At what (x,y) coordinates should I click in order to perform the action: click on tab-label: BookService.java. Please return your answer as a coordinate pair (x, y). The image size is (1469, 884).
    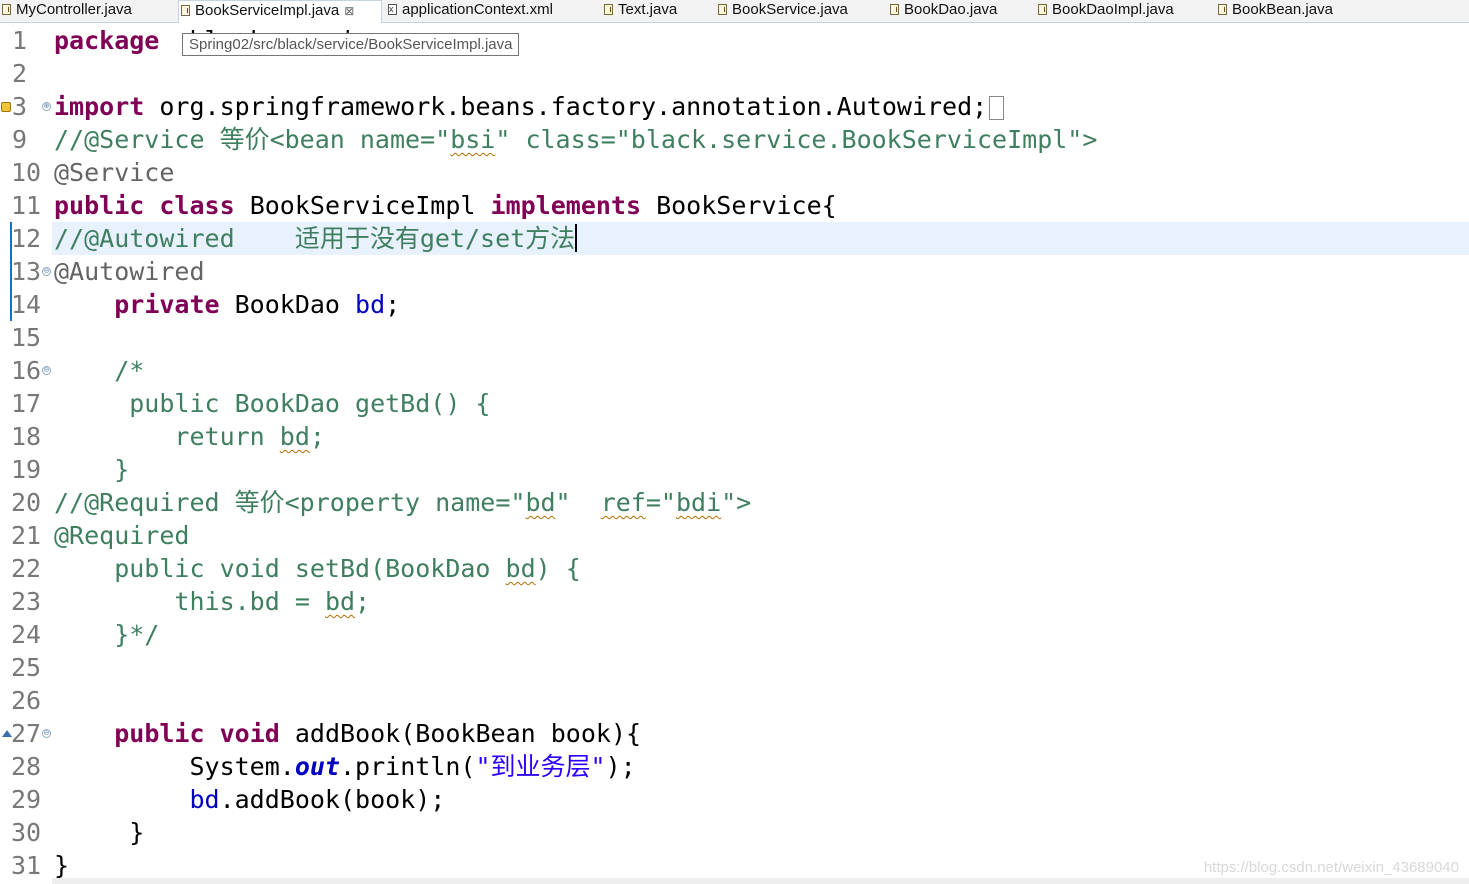
    Looking at the image, I should click on (790, 9).